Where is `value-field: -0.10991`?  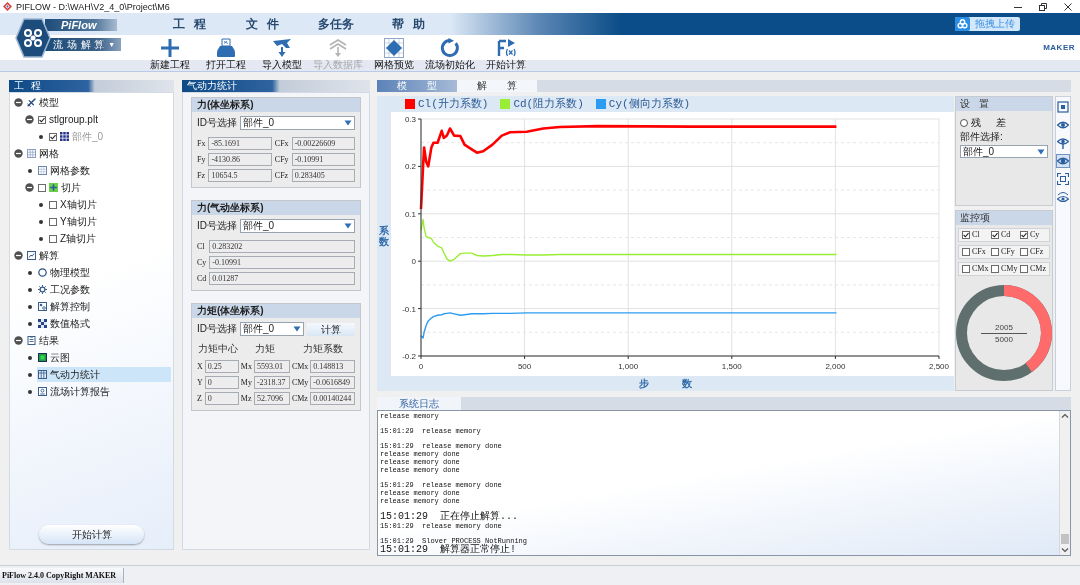
value-field: -0.10991 is located at coordinates (323, 159).